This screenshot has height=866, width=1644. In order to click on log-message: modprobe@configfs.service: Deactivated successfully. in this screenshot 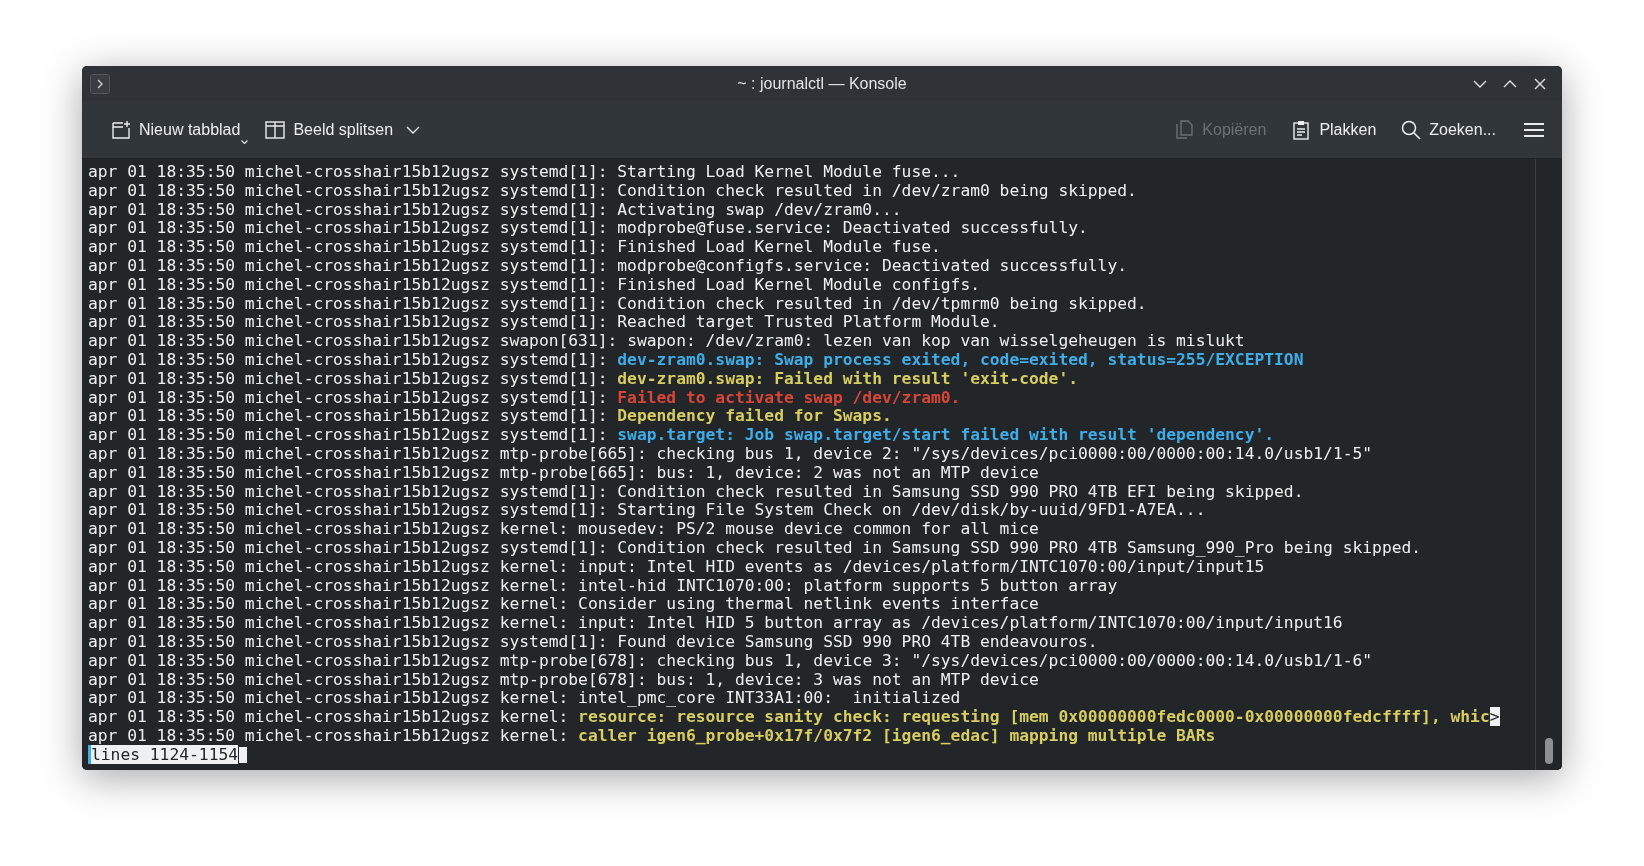, I will do `click(872, 265)`.